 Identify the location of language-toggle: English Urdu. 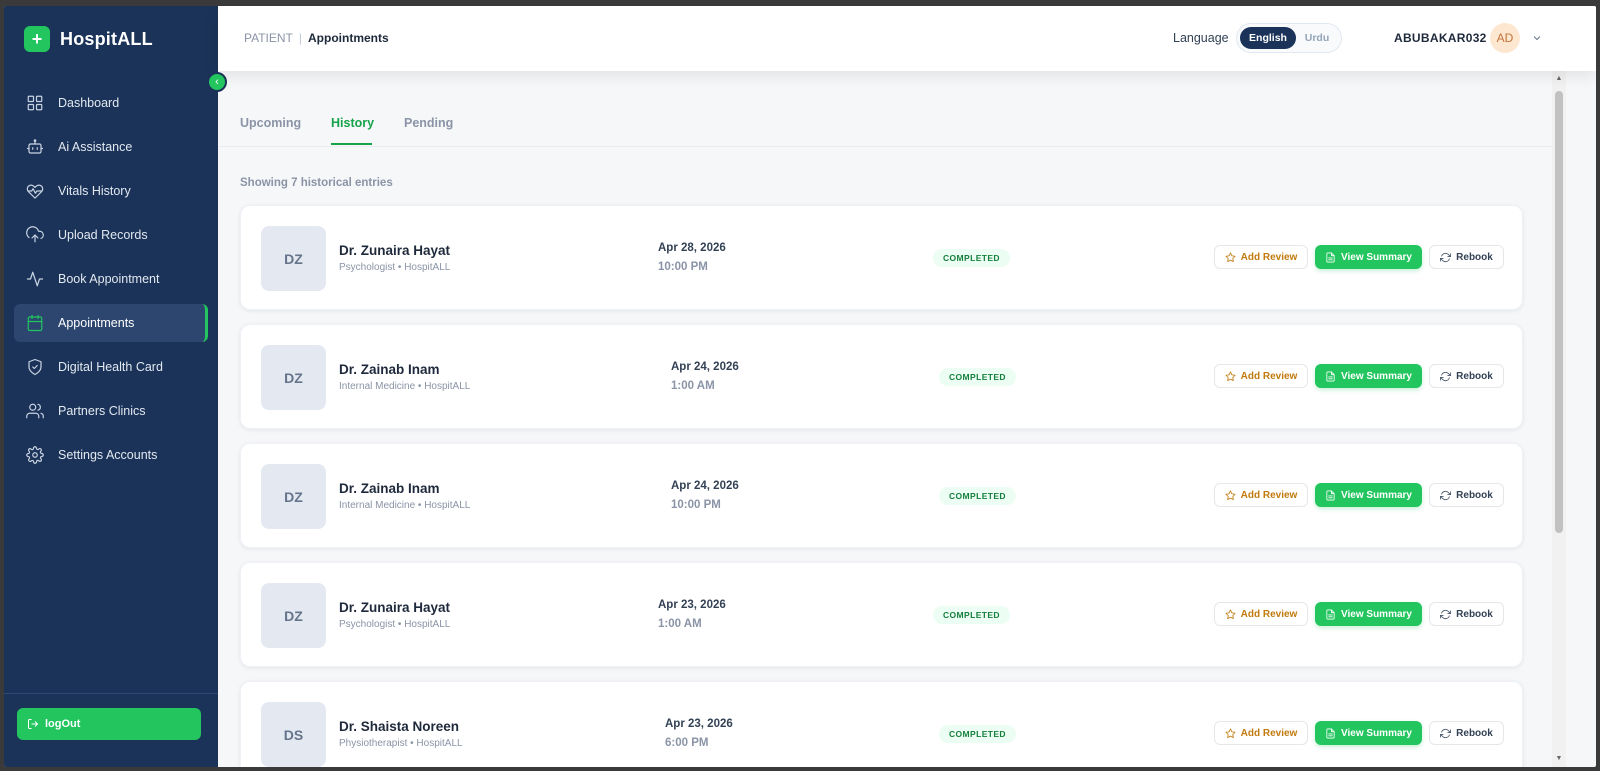
(1289, 38).